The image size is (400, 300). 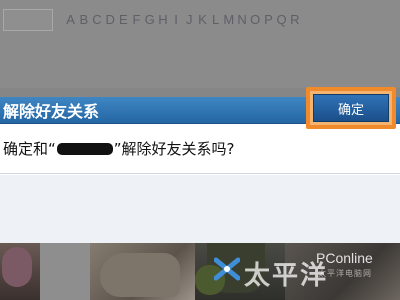 What do you see at coordinates (174, 149) in the screenshot?
I see `message-suffix: ”解除好友关系吗?` at bounding box center [174, 149].